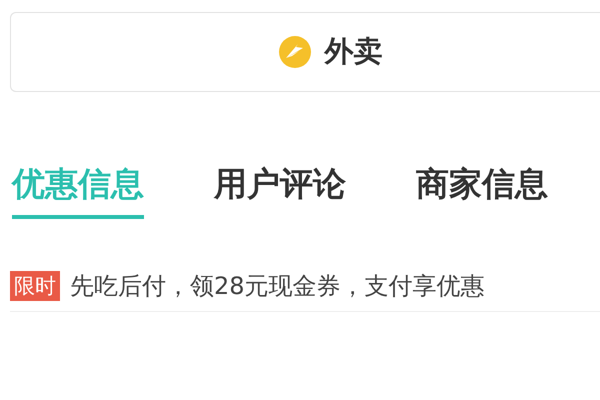  What do you see at coordinates (482, 190) in the screenshot?
I see `tab: 商家信息` at bounding box center [482, 190].